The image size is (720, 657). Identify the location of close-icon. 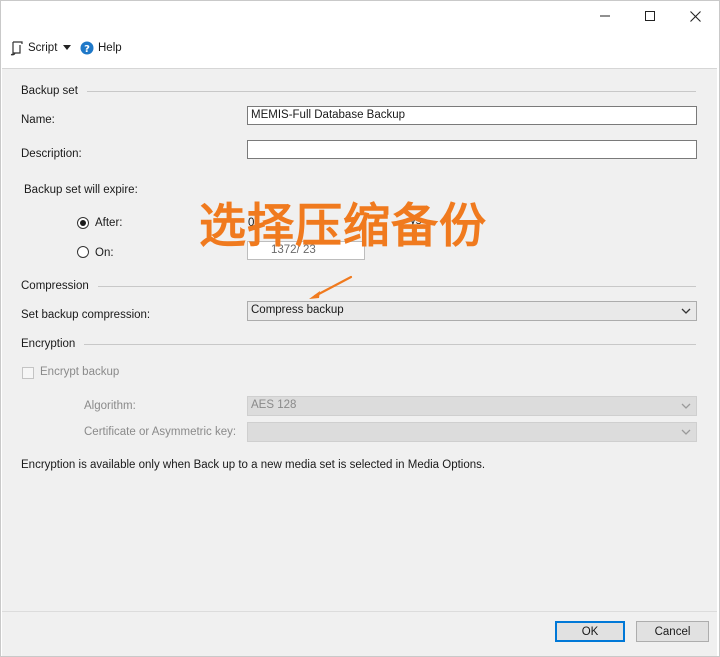
(695, 16).